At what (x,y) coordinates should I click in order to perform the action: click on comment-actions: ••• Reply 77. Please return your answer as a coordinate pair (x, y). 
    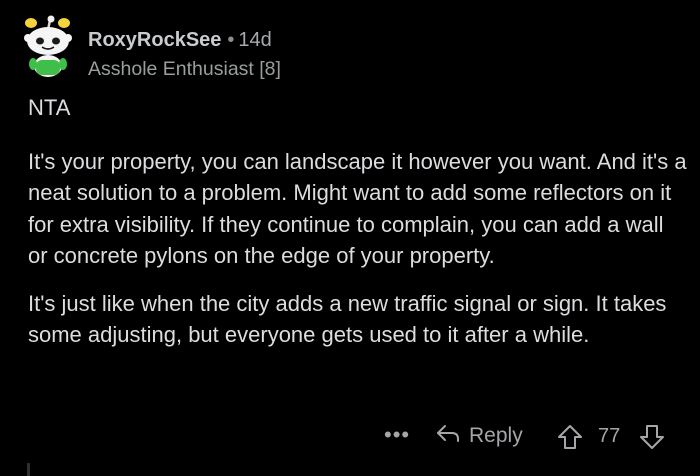
    Looking at the image, I should click on (350, 437).